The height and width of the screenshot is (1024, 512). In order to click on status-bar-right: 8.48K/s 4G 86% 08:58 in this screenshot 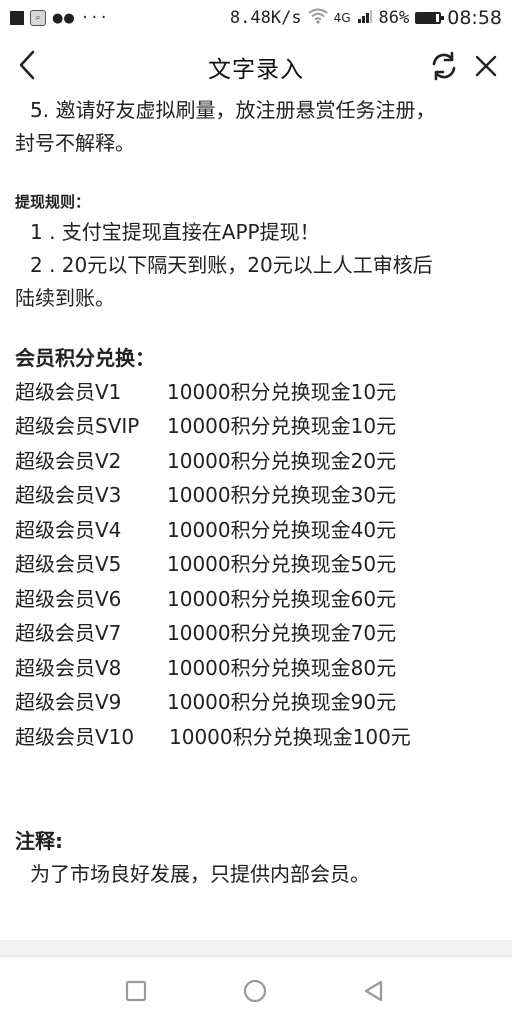, I will do `click(366, 18)`.